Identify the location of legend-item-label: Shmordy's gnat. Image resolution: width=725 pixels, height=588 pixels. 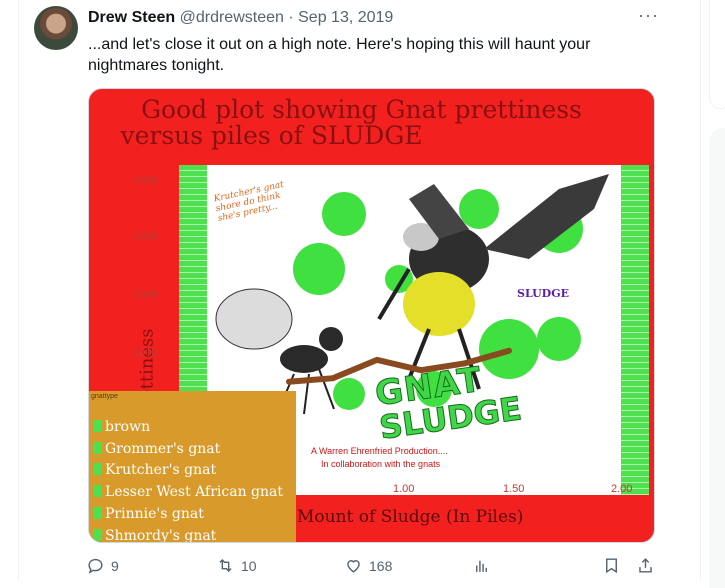
(161, 535).